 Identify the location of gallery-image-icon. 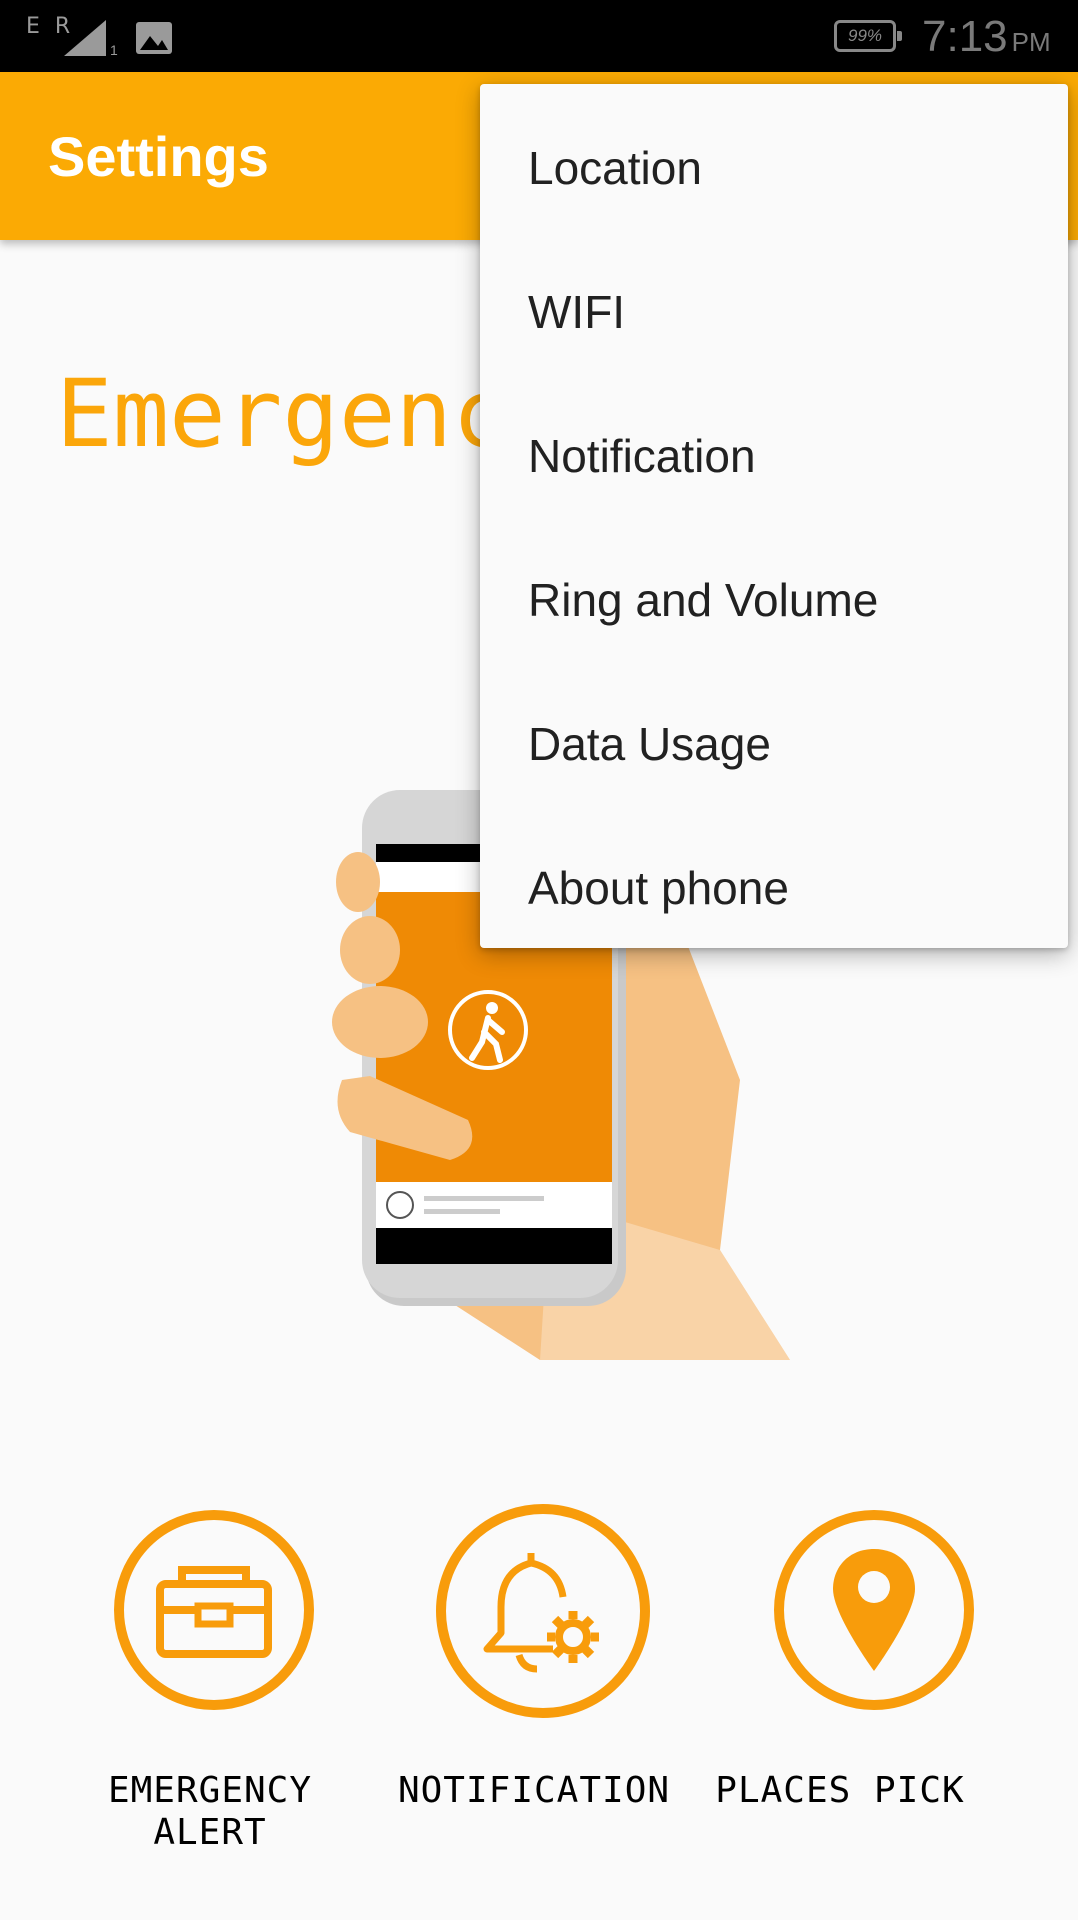
(154, 38).